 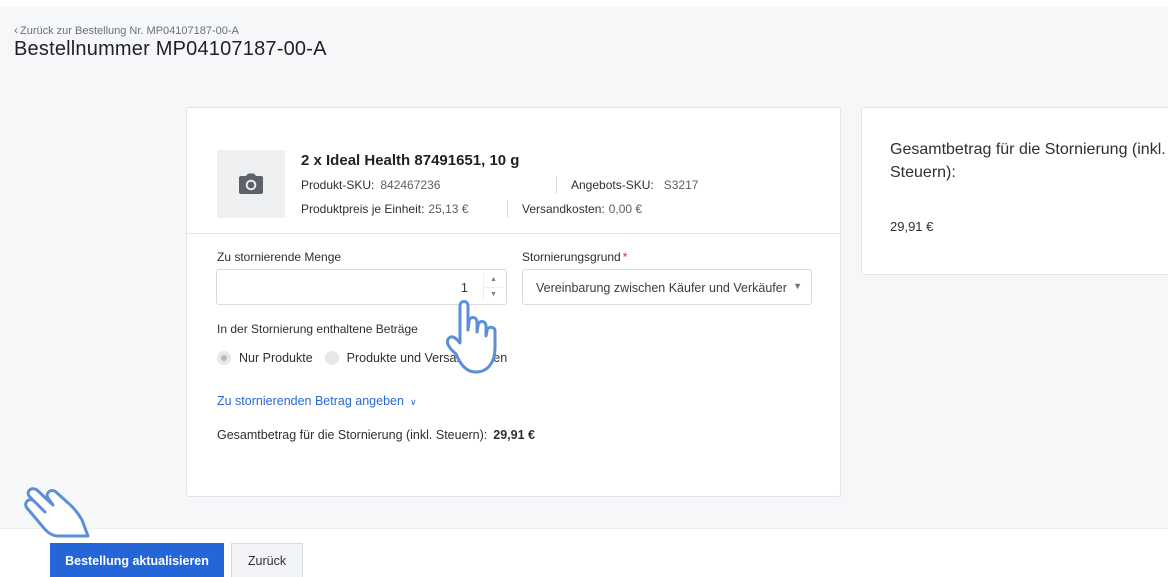 What do you see at coordinates (361, 287) in the screenshot?
I see `quantity-stepper: 1 ▲ ▼` at bounding box center [361, 287].